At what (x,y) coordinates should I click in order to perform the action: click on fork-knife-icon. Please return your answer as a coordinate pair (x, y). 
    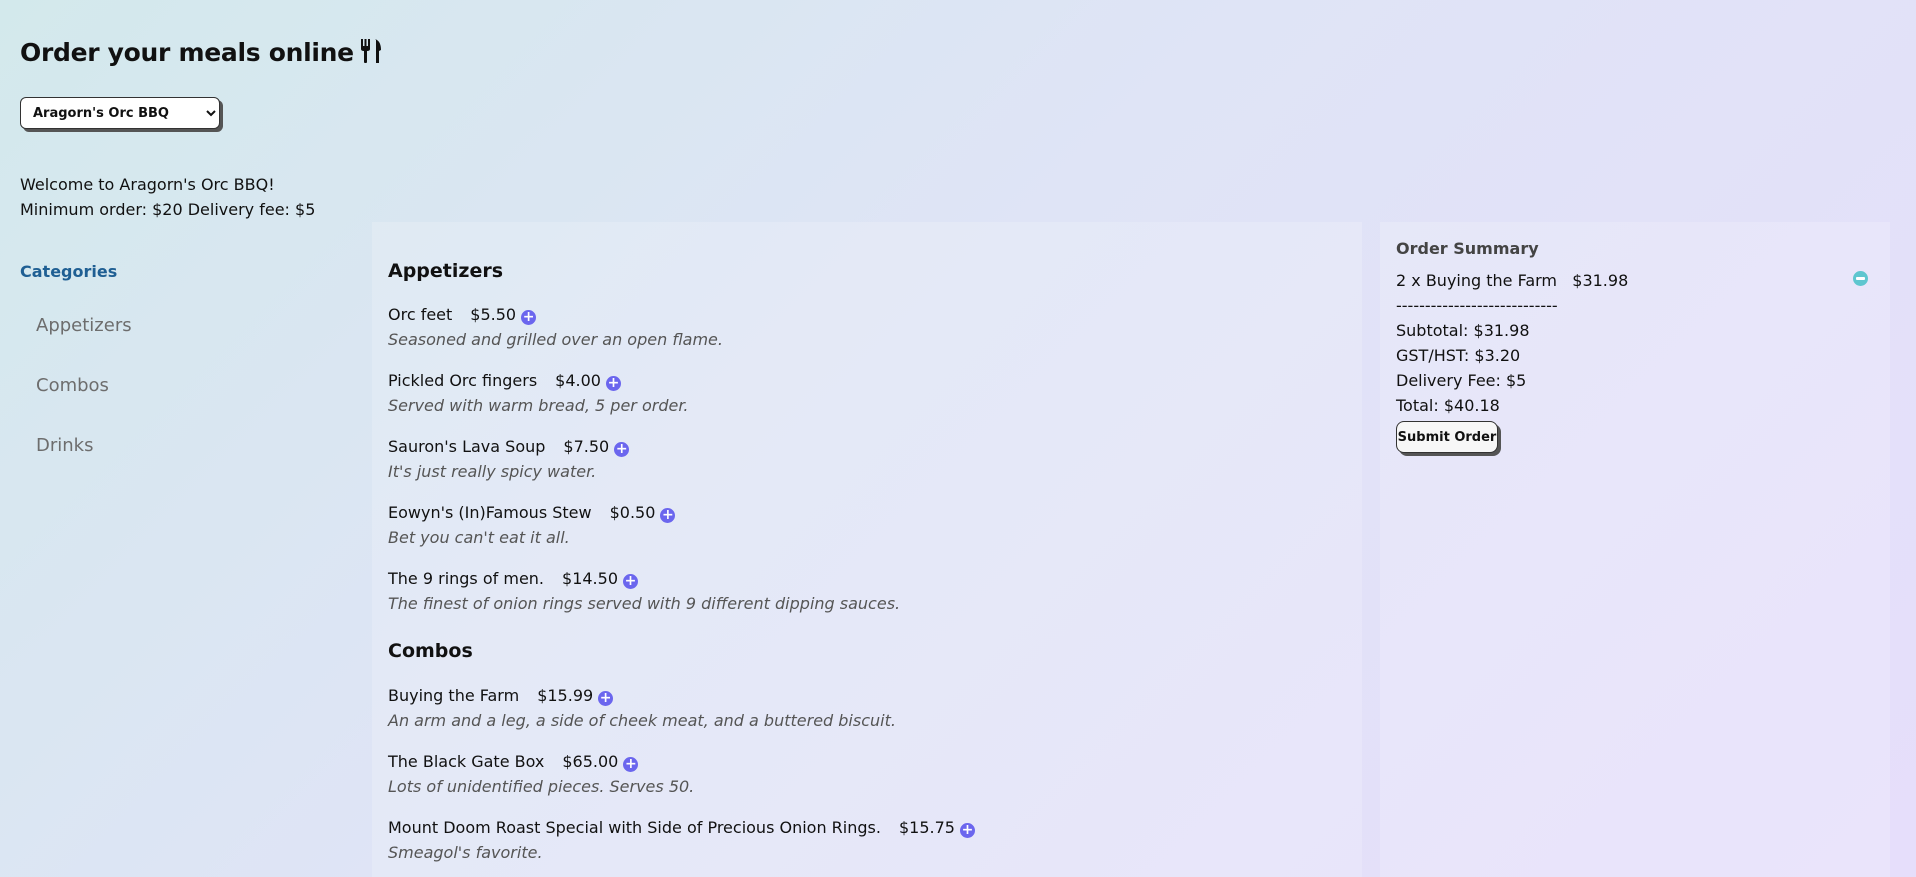
    Looking at the image, I should click on (371, 54).